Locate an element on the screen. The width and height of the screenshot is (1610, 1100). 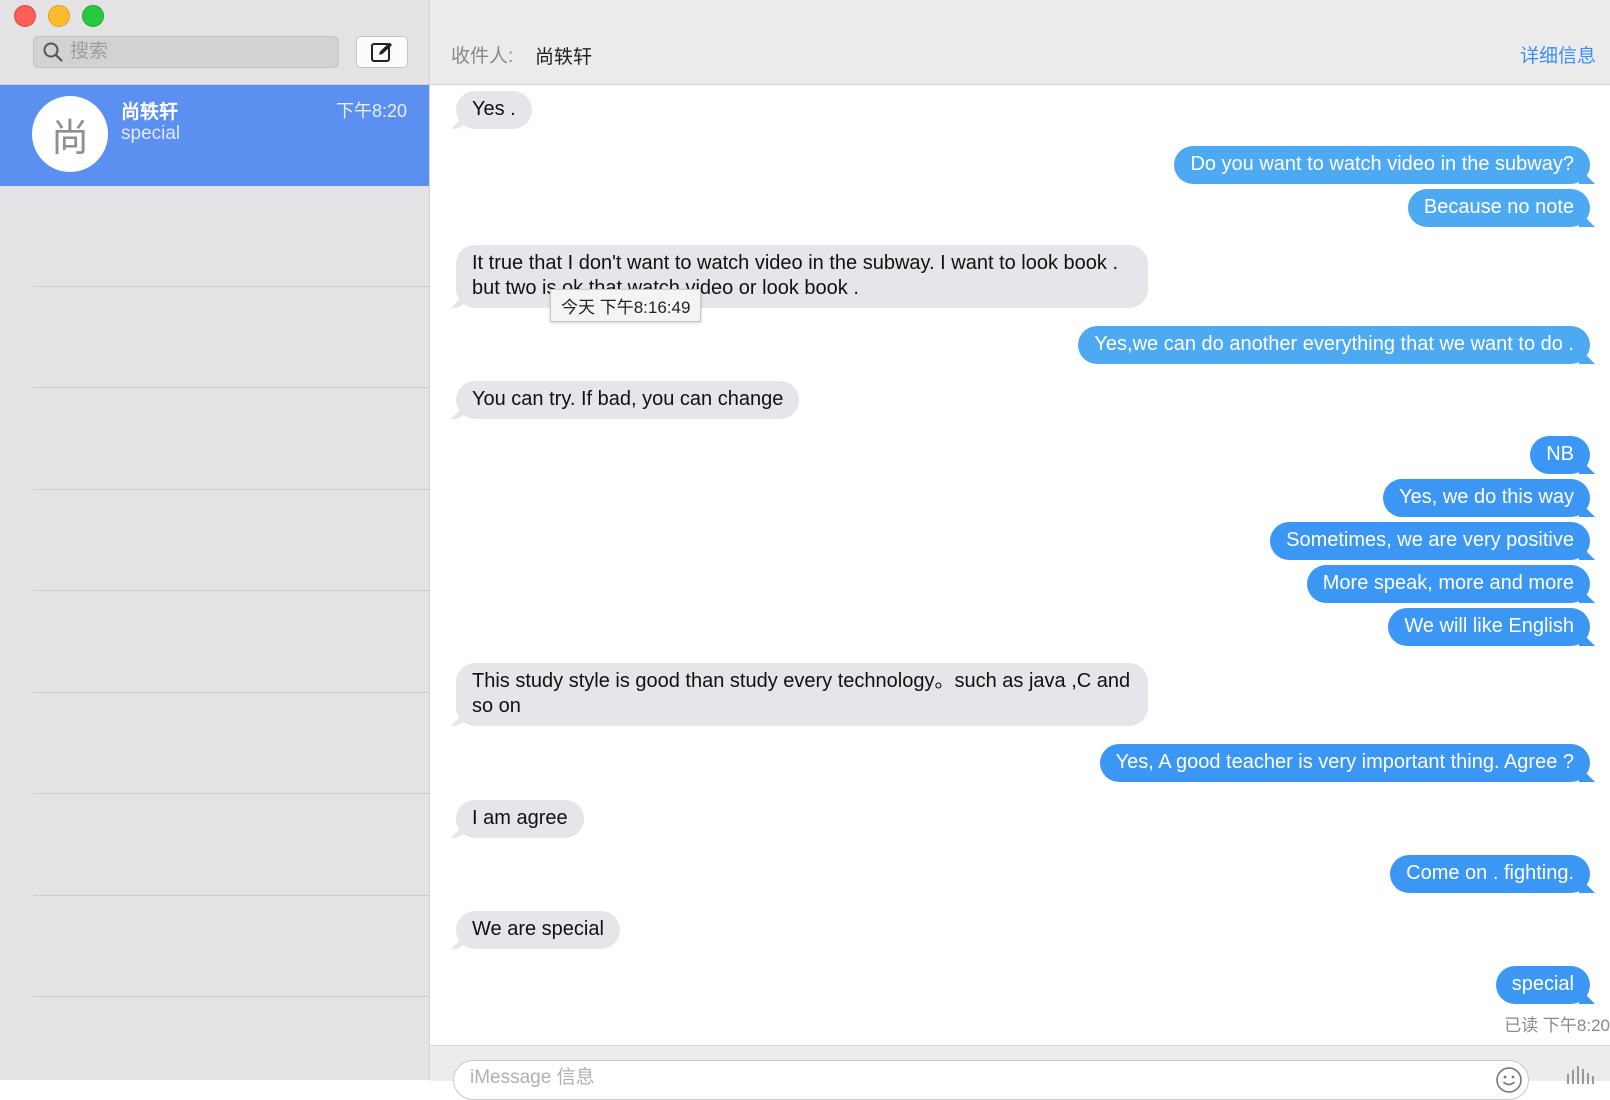
search-input is located at coordinates (200, 52).